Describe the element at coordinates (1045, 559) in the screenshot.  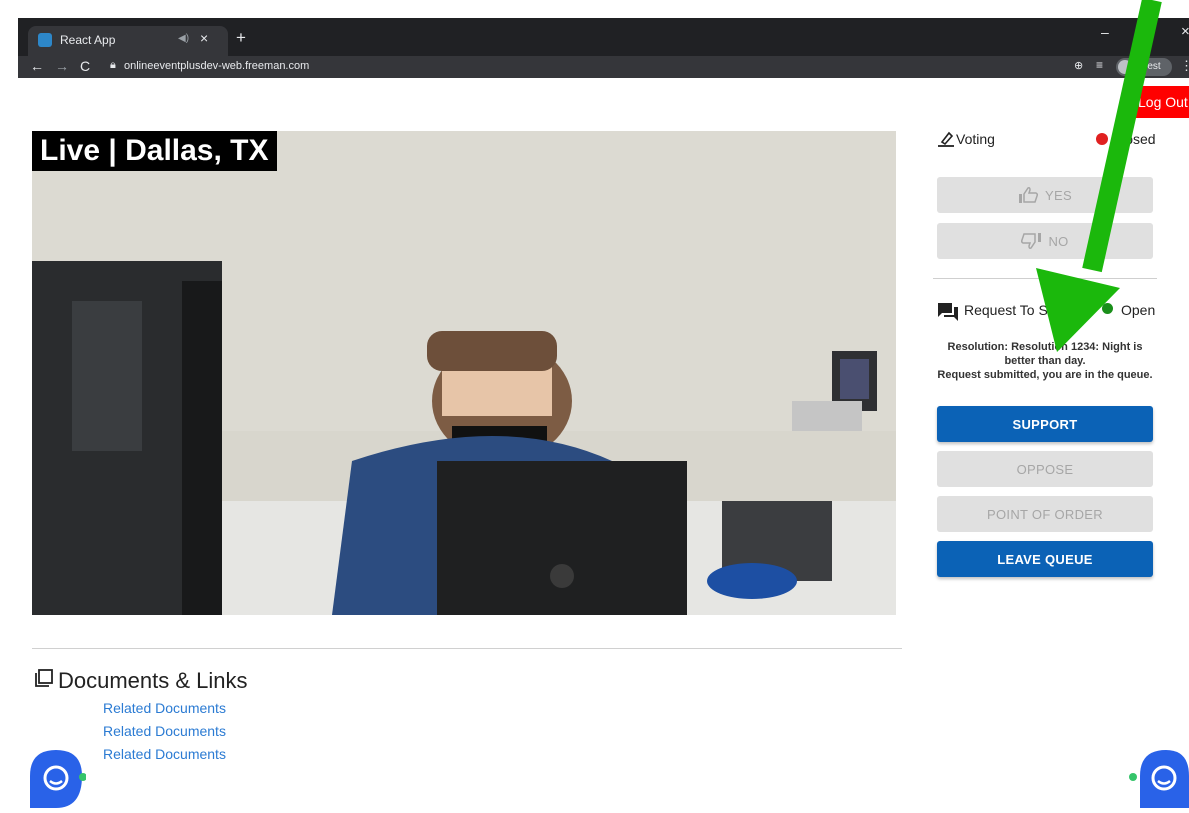
I see `leave-queue-button: LEAVE QUEUE` at that location.